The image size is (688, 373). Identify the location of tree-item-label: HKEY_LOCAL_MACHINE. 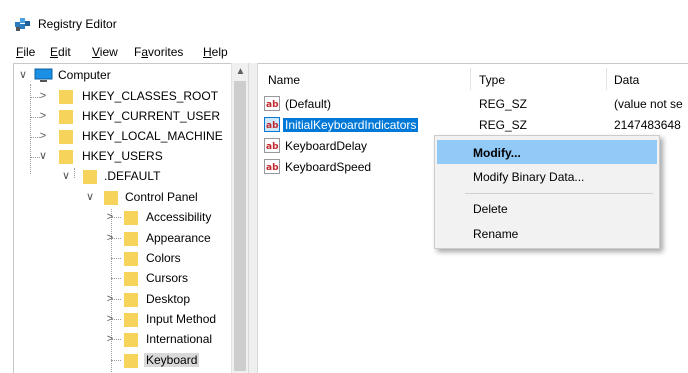
(152, 136).